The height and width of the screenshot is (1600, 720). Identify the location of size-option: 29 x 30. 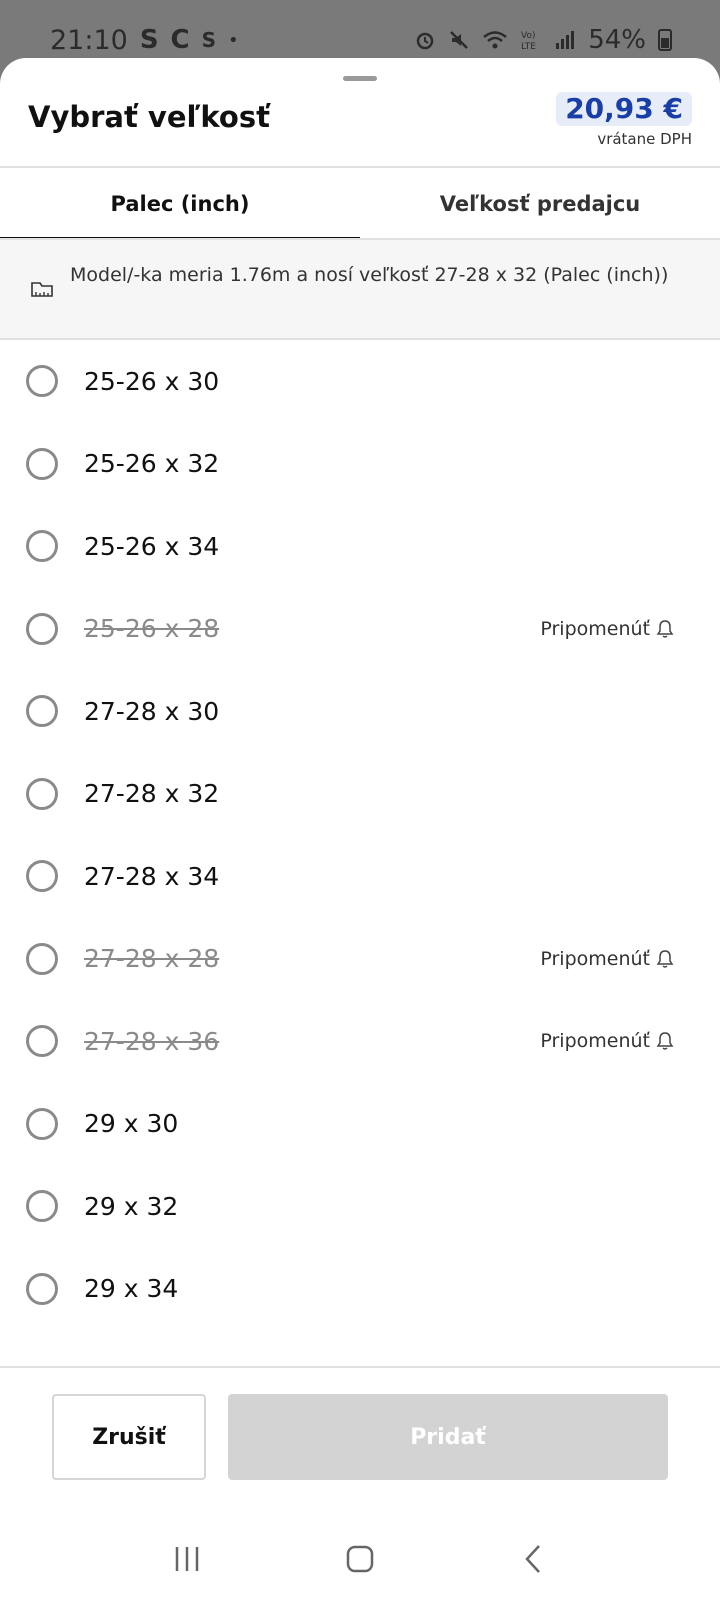
(360, 1124).